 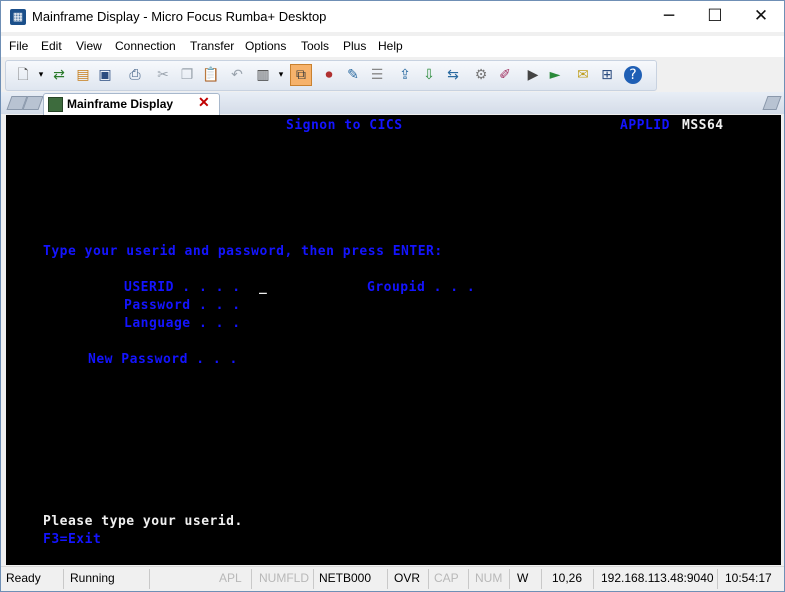 I want to click on paste-icon: 📋, so click(x=211, y=75).